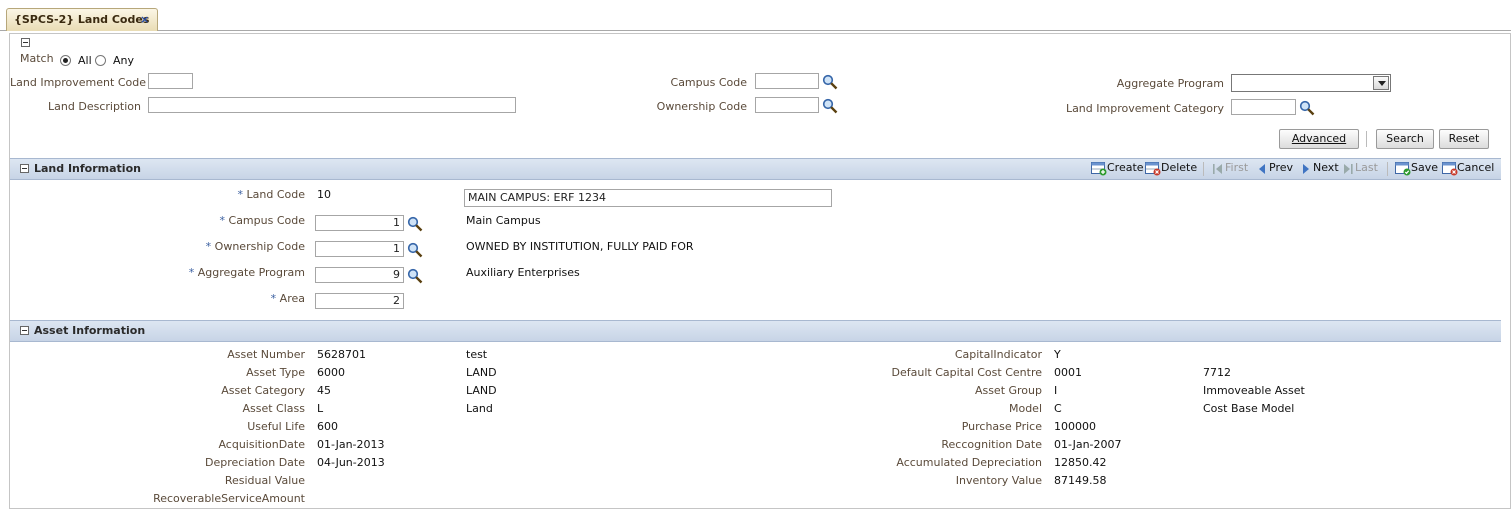 The width and height of the screenshot is (1511, 511). I want to click on aggregate-program-label: * Aggregate Program, so click(227, 272).